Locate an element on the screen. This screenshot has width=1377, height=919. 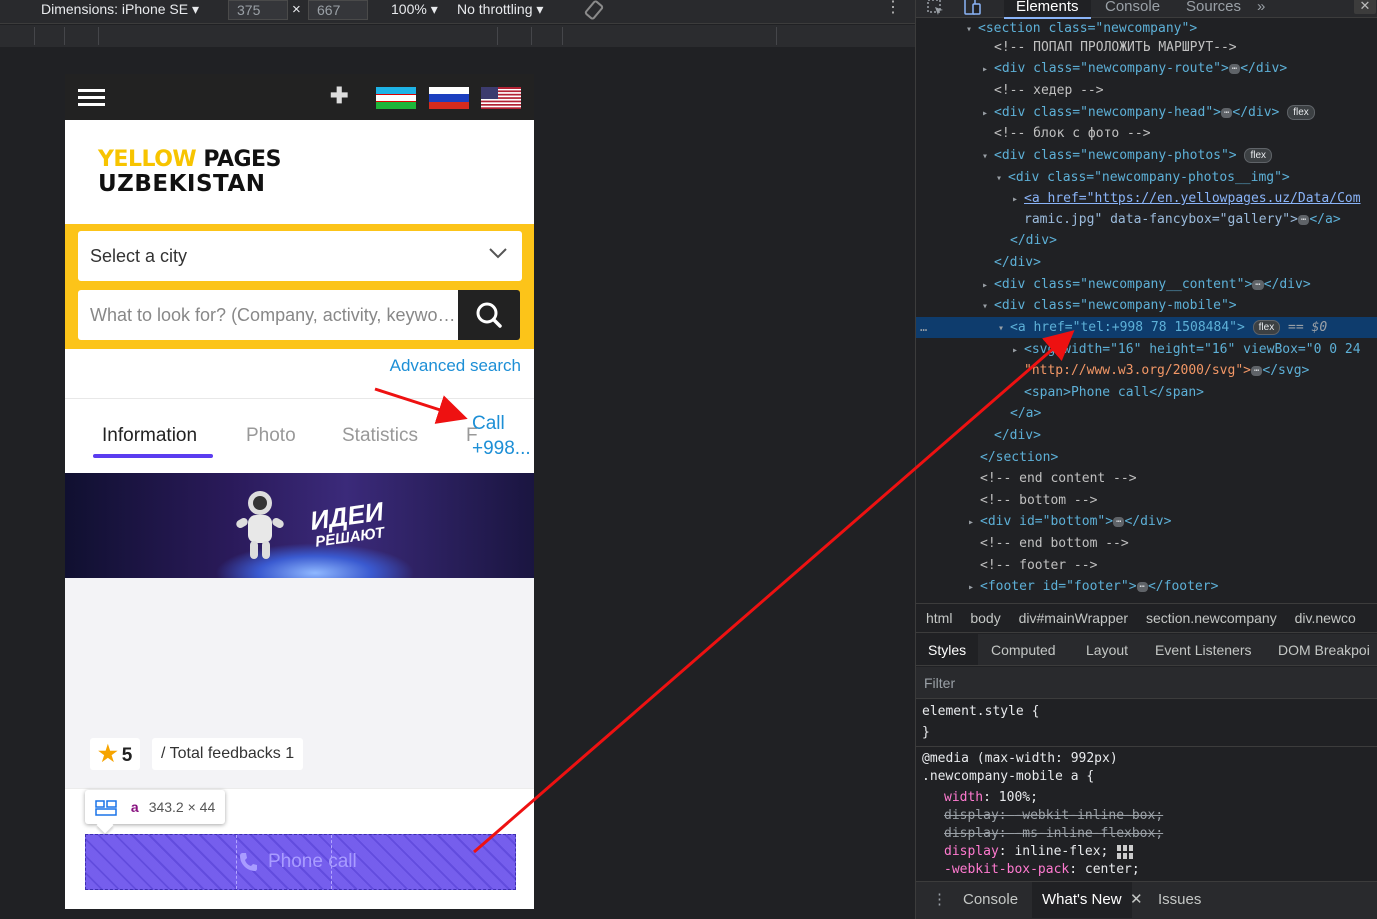
drawer-tab-console: Console is located at coordinates (990, 900).